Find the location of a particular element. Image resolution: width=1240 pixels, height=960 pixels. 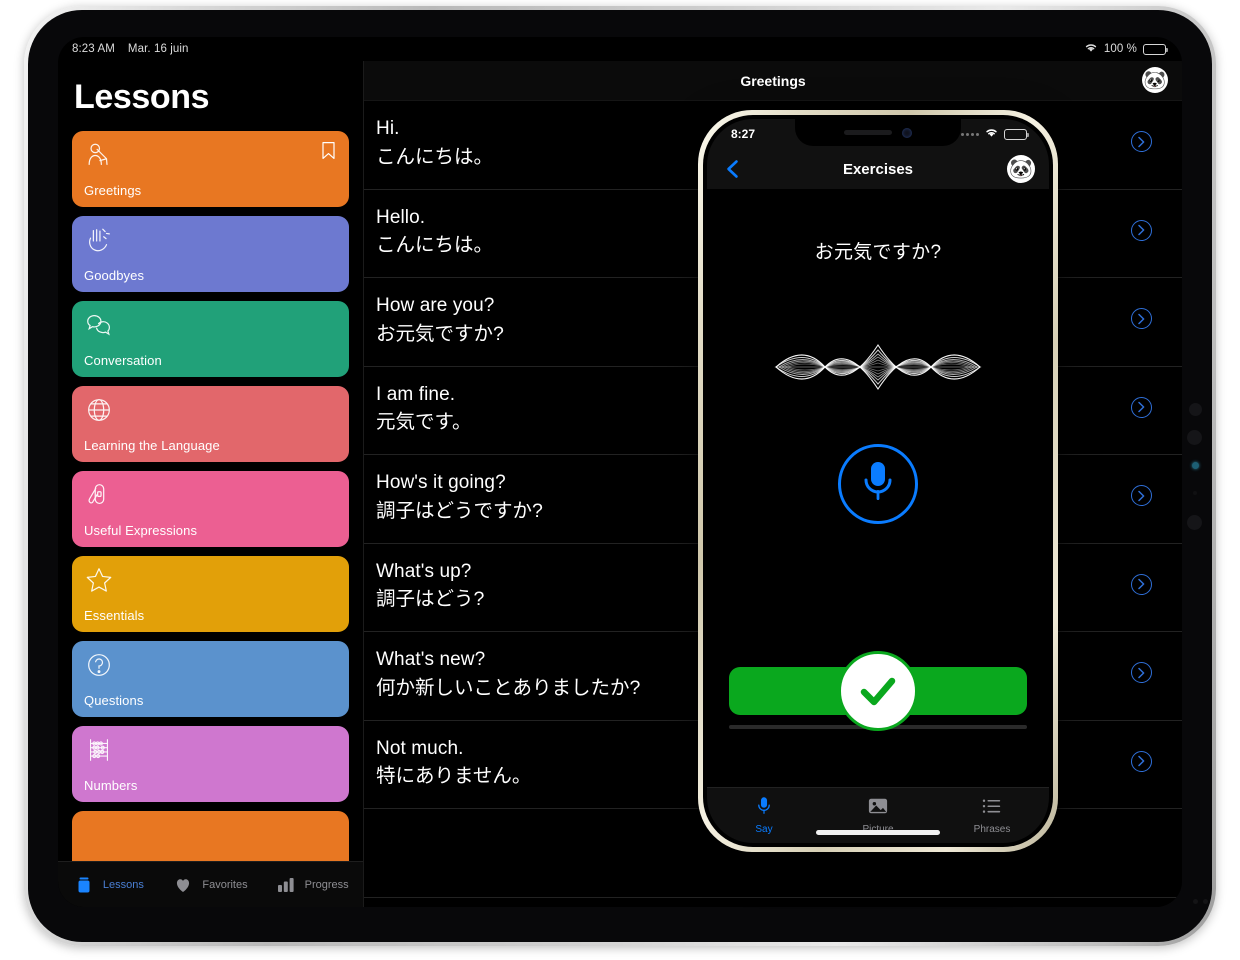

check-circle-icon is located at coordinates (878, 691).